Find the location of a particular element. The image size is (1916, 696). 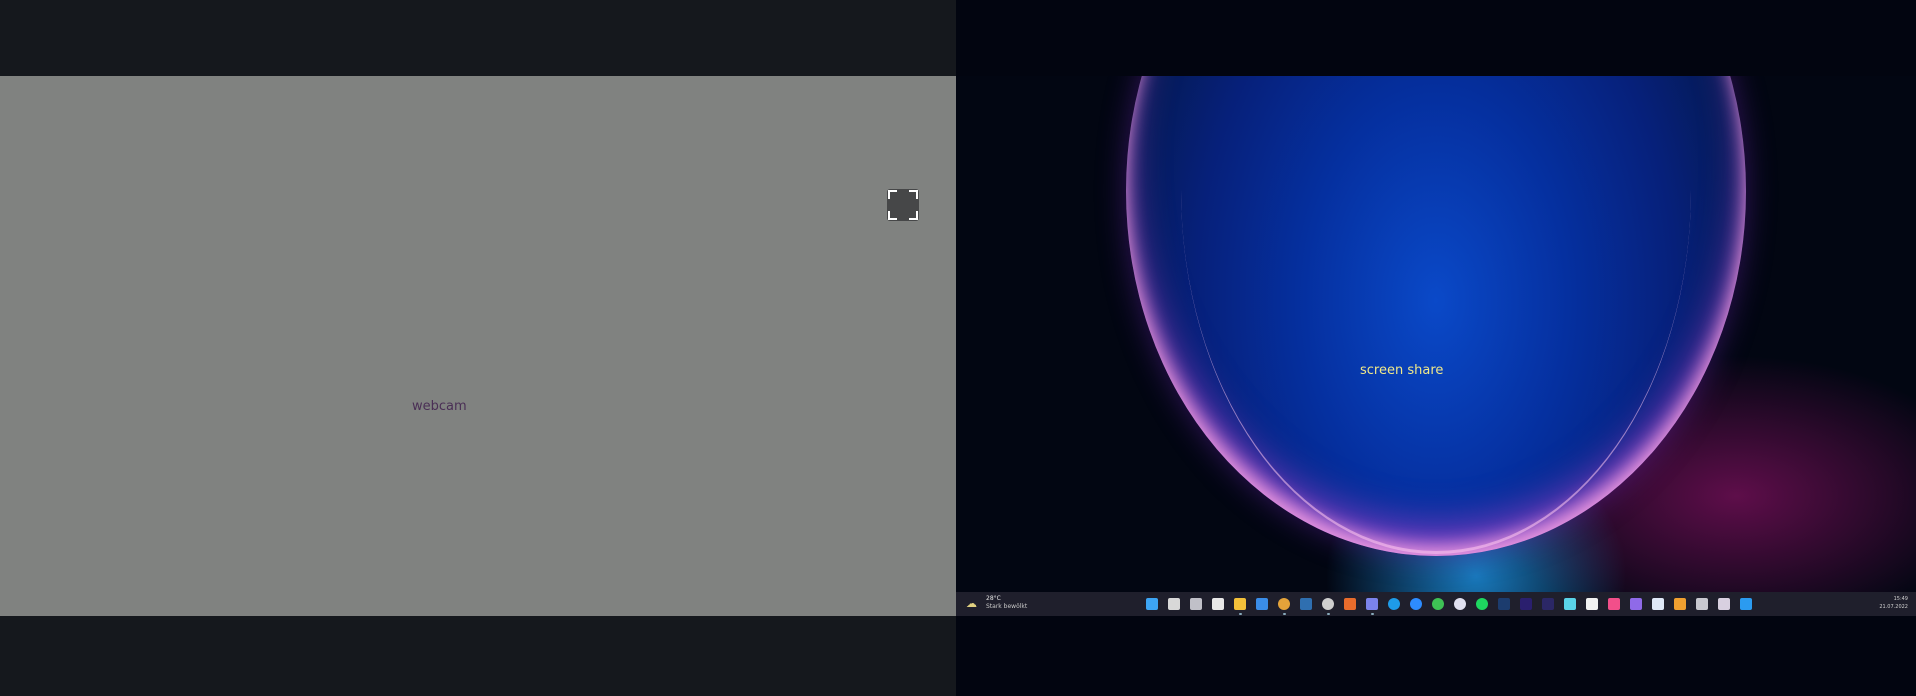

premiere-icon is located at coordinates (1526, 604).